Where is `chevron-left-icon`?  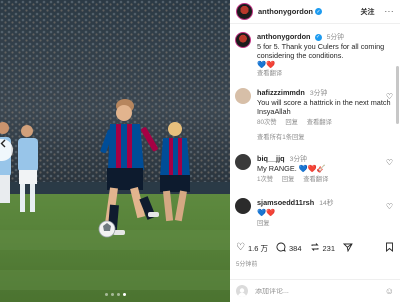
chevron-left-icon is located at coordinates (3, 143).